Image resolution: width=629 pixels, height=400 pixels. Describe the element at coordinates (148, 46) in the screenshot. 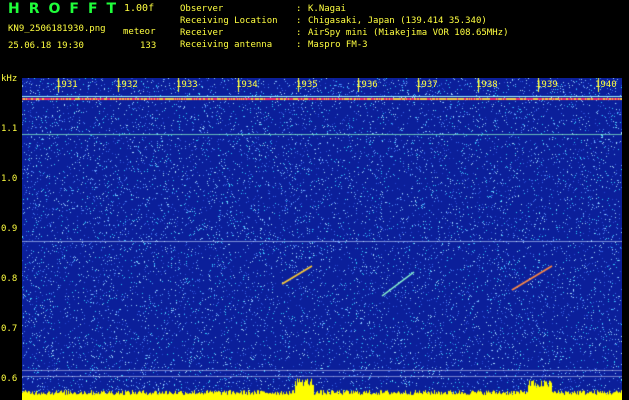

I see `count-label: 133` at that location.